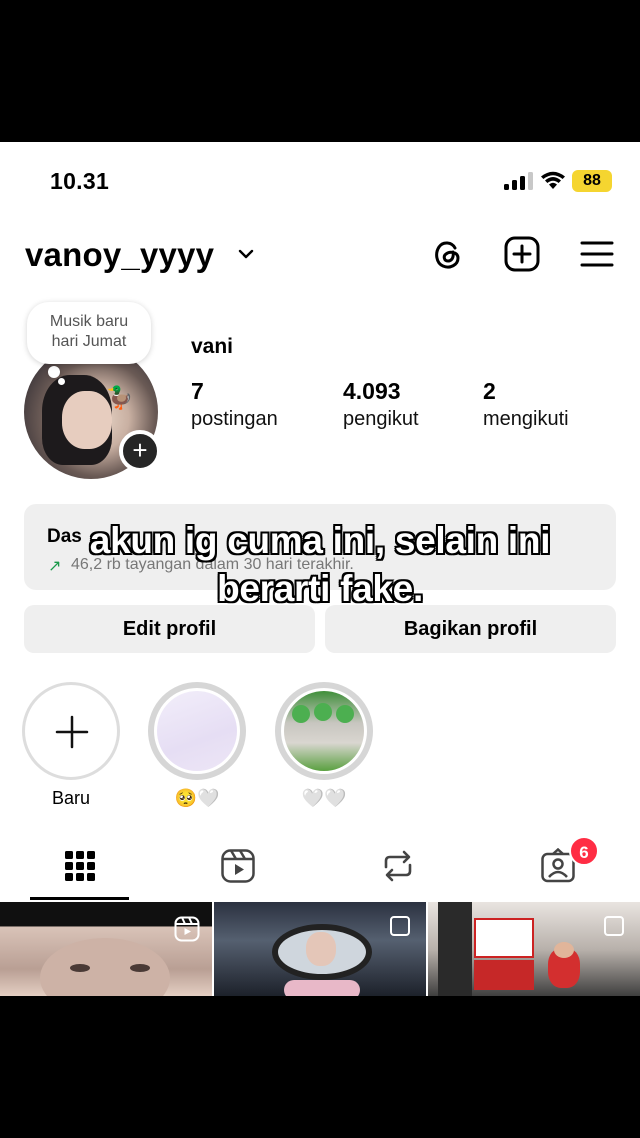 Image resolution: width=640 pixels, height=1138 pixels. Describe the element at coordinates (212, 346) in the screenshot. I see `display-name: vani` at that location.